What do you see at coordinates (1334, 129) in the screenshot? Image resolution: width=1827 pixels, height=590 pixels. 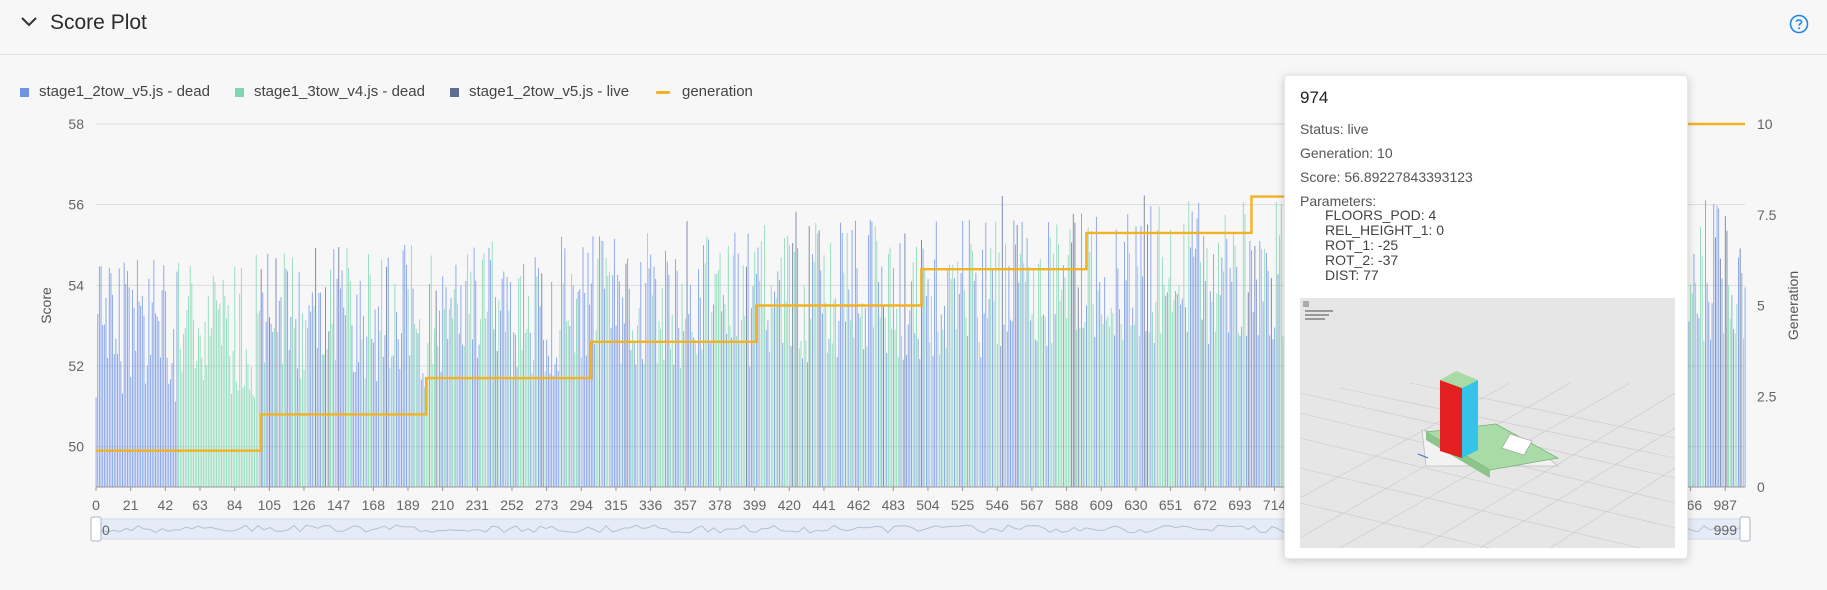 I see `tooltip-status: Status: live` at bounding box center [1334, 129].